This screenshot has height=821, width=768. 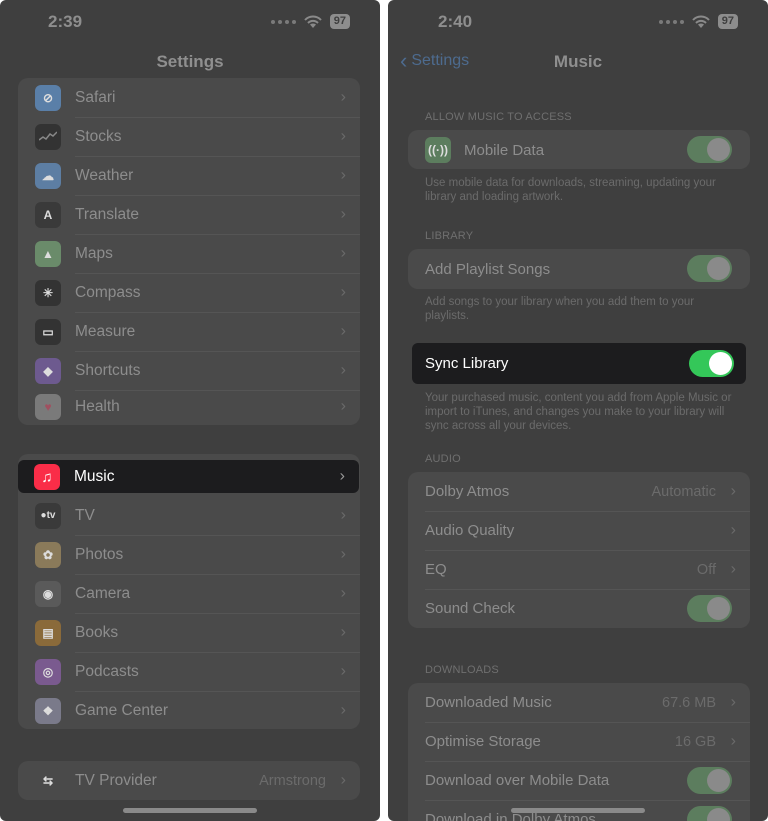 I want to click on tv-provider-icon: ⇆, so click(x=48, y=780).